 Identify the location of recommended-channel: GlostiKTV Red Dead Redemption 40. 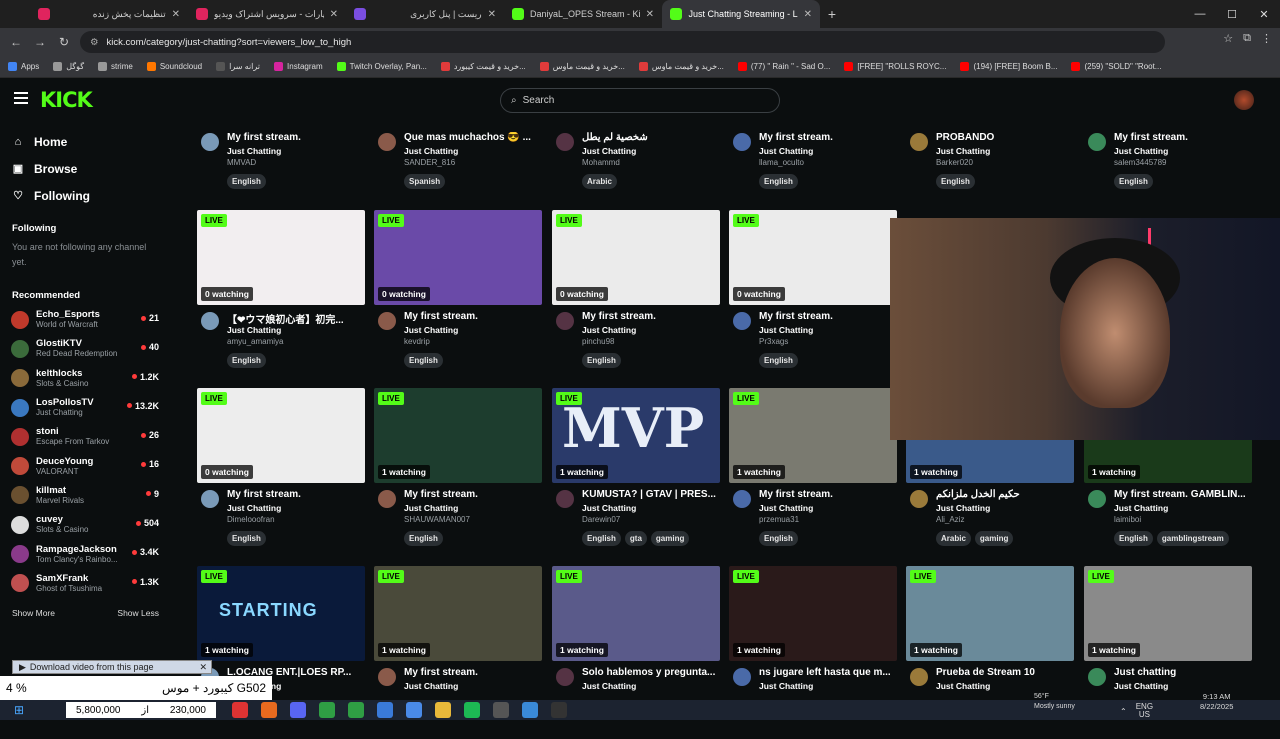
(84, 348).